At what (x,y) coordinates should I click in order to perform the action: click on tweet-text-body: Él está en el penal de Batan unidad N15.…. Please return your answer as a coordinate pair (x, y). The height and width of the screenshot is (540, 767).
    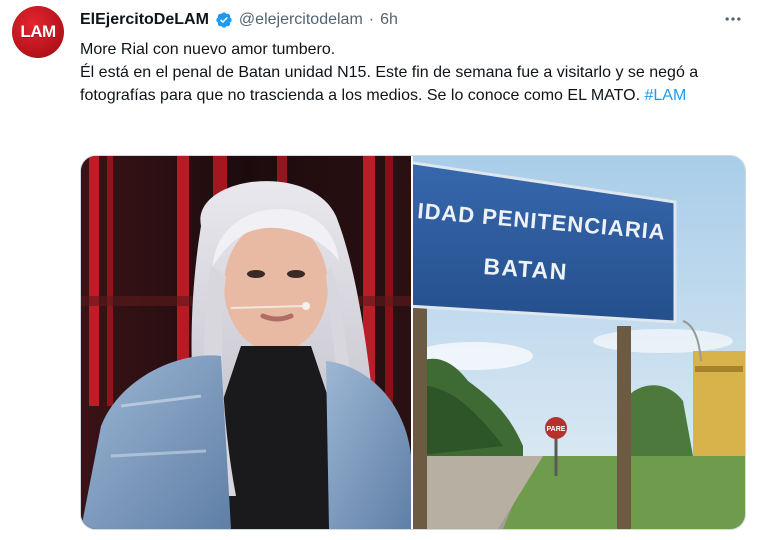
    Looking at the image, I should click on (389, 84).